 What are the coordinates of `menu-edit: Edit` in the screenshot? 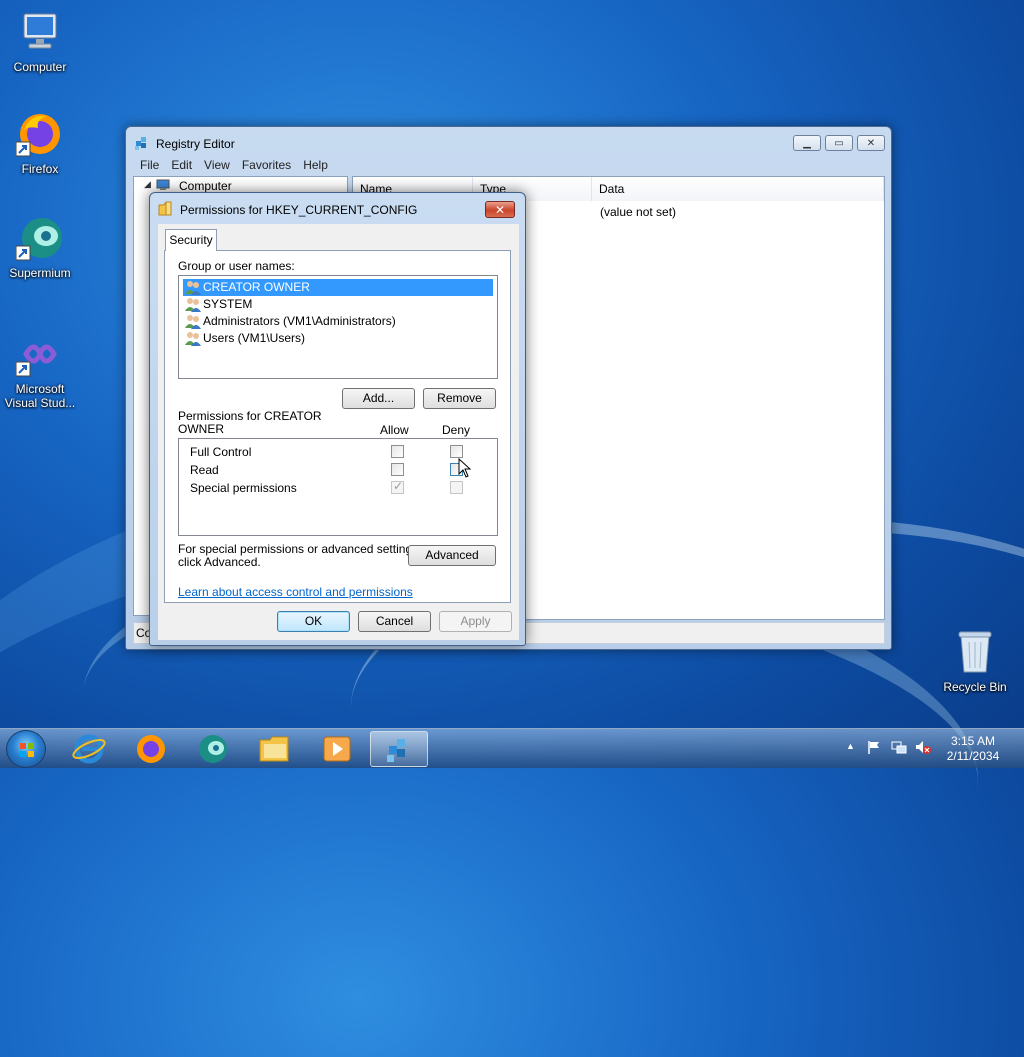 It's located at (181, 167).